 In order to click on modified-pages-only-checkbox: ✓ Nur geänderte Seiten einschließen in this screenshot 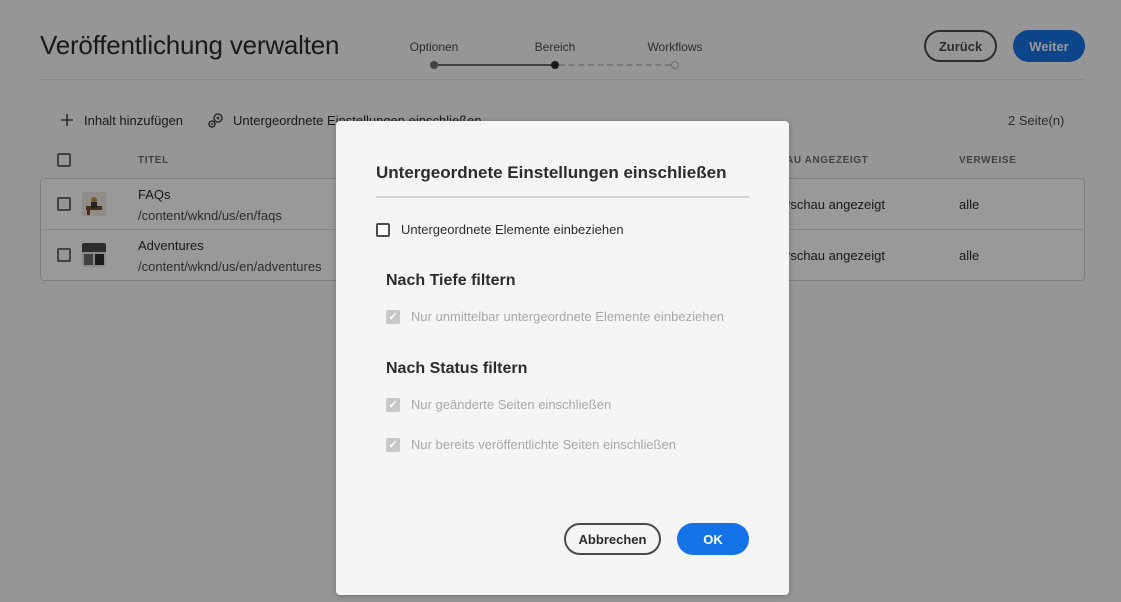, I will do `click(498, 404)`.